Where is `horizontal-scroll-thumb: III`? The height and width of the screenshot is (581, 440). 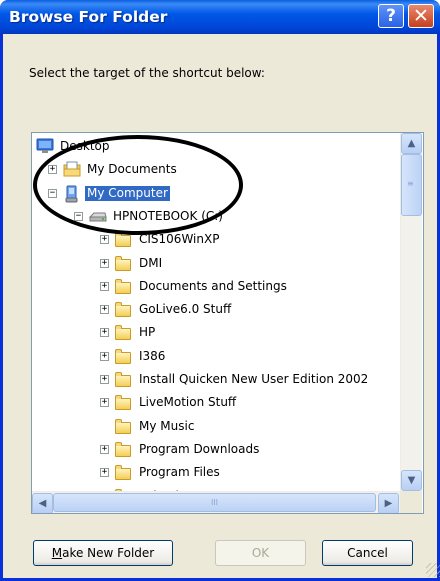
horizontal-scroll-thumb: III is located at coordinates (214, 502).